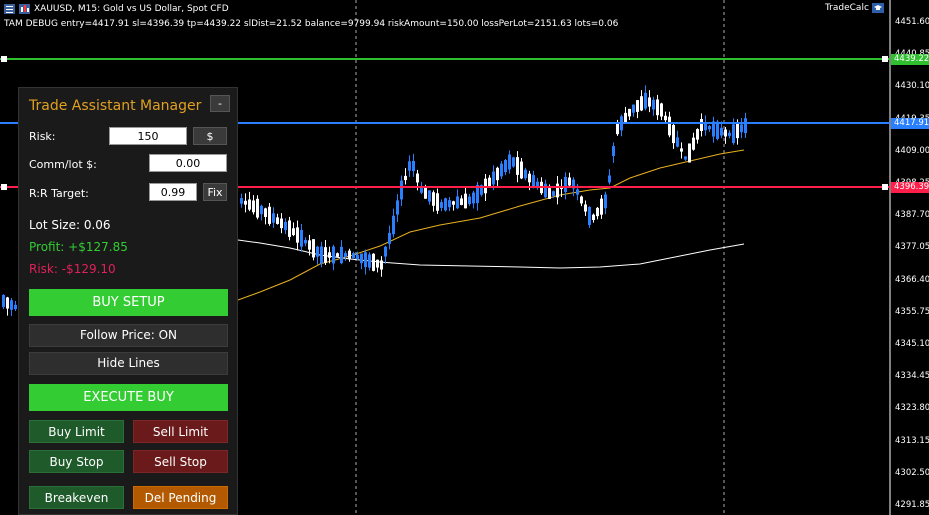 This screenshot has height=515, width=929. I want to click on fix-button: Fix, so click(215, 192).